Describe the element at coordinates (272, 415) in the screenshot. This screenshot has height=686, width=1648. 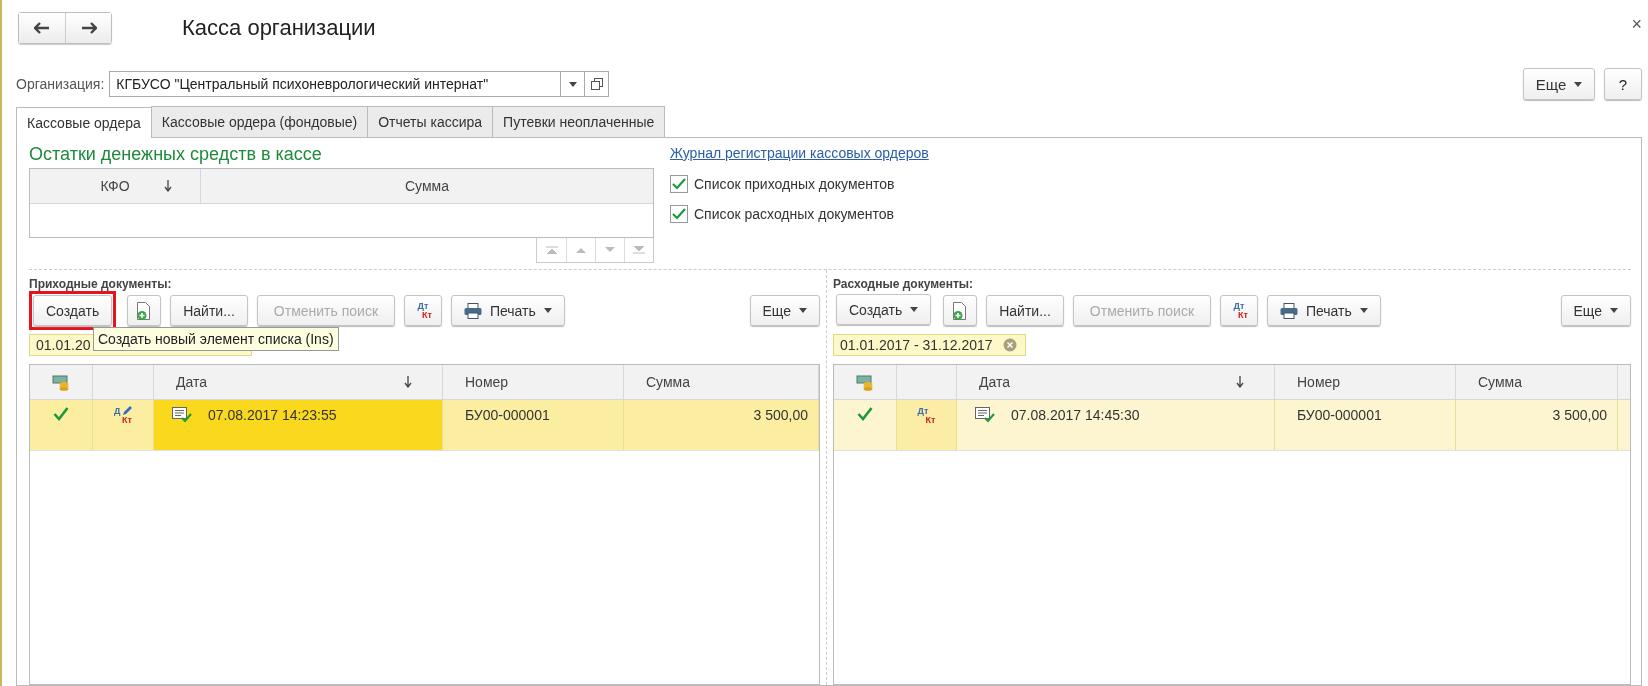
I see `table-cell: 07.08.2017 14:23:55` at that location.